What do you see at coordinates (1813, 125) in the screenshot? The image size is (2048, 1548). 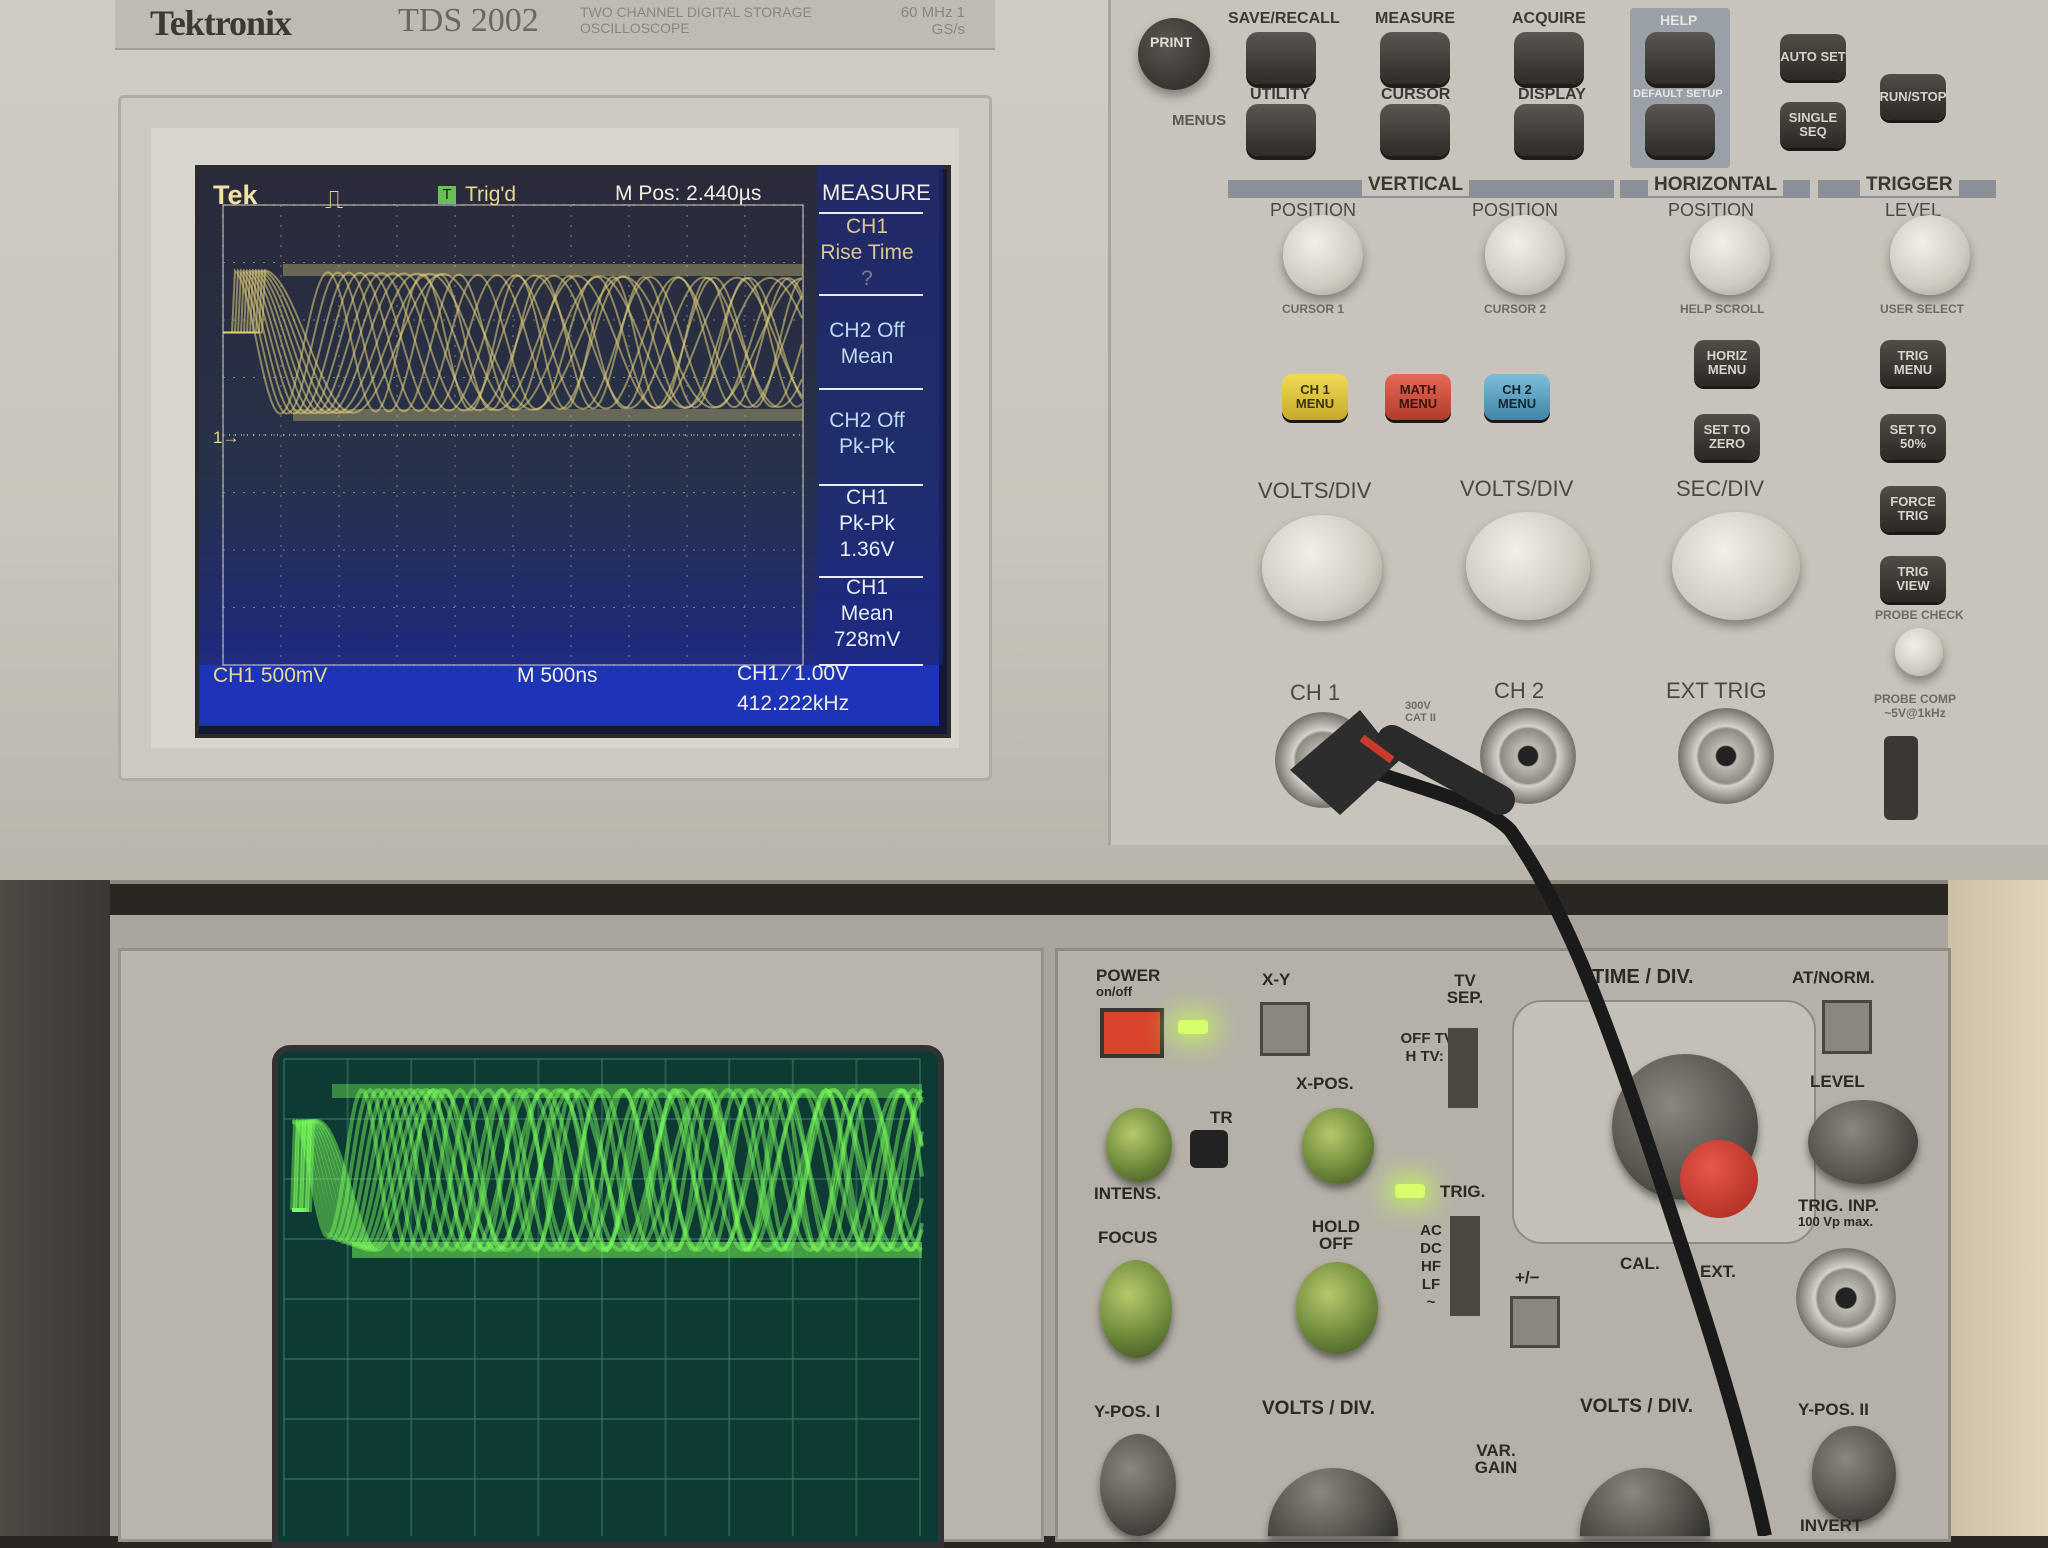 I see `single-seq-button: SINGLE SEQ` at bounding box center [1813, 125].